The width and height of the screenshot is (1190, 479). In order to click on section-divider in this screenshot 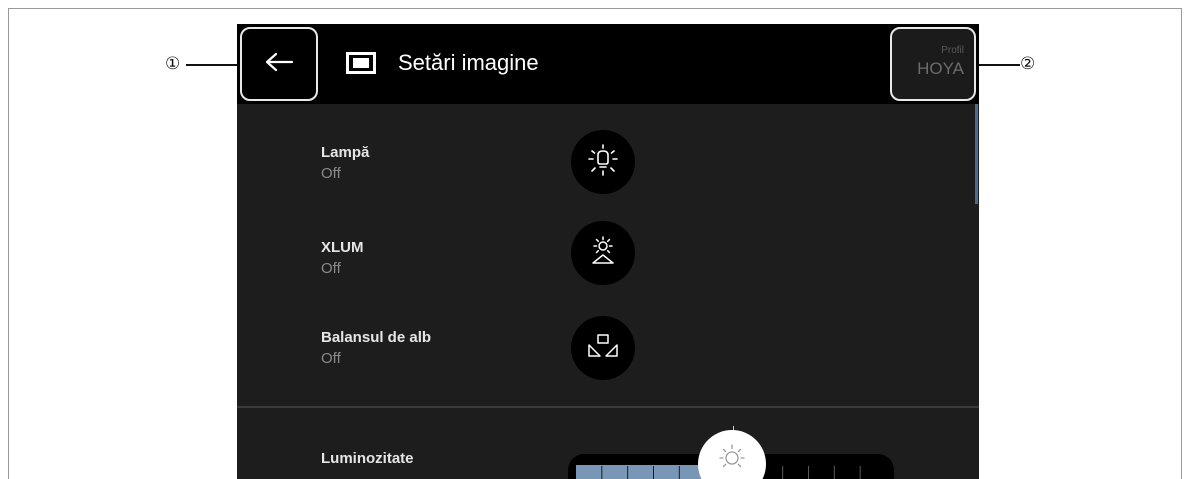, I will do `click(608, 407)`.